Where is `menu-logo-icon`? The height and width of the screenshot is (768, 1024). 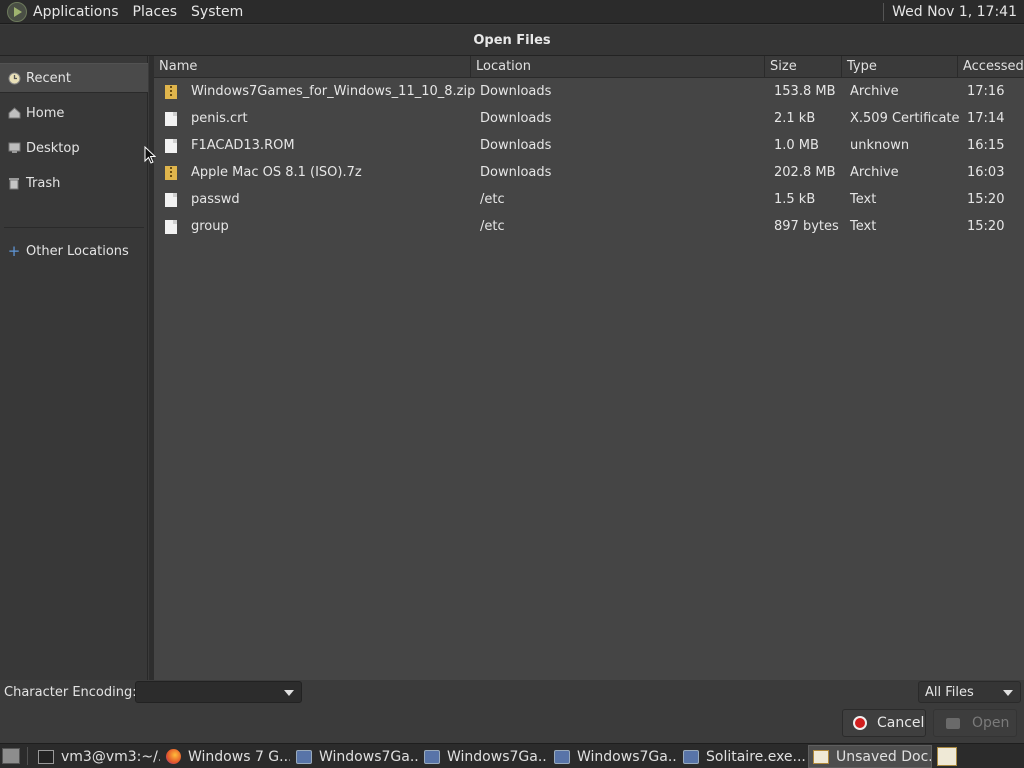
menu-logo-icon is located at coordinates (17, 11).